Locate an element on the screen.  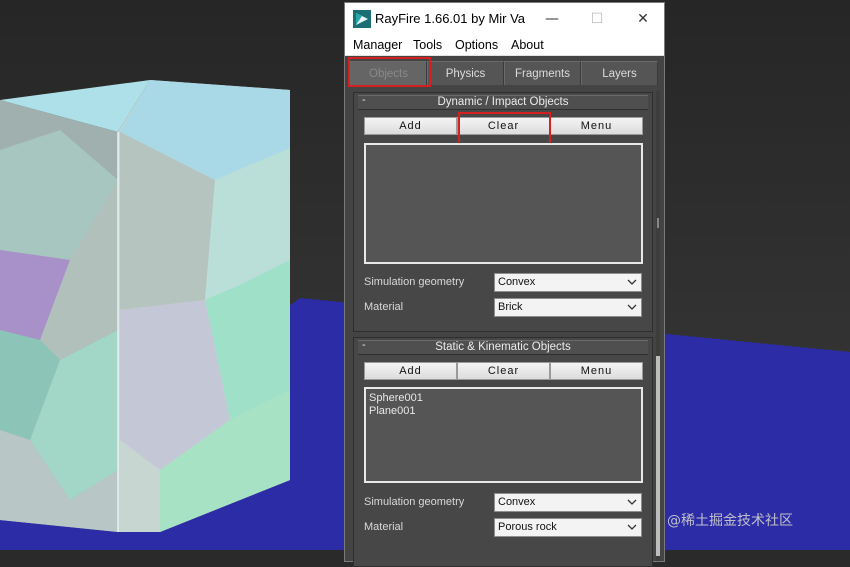
tab-physics: Physics is located at coordinates (465, 73).